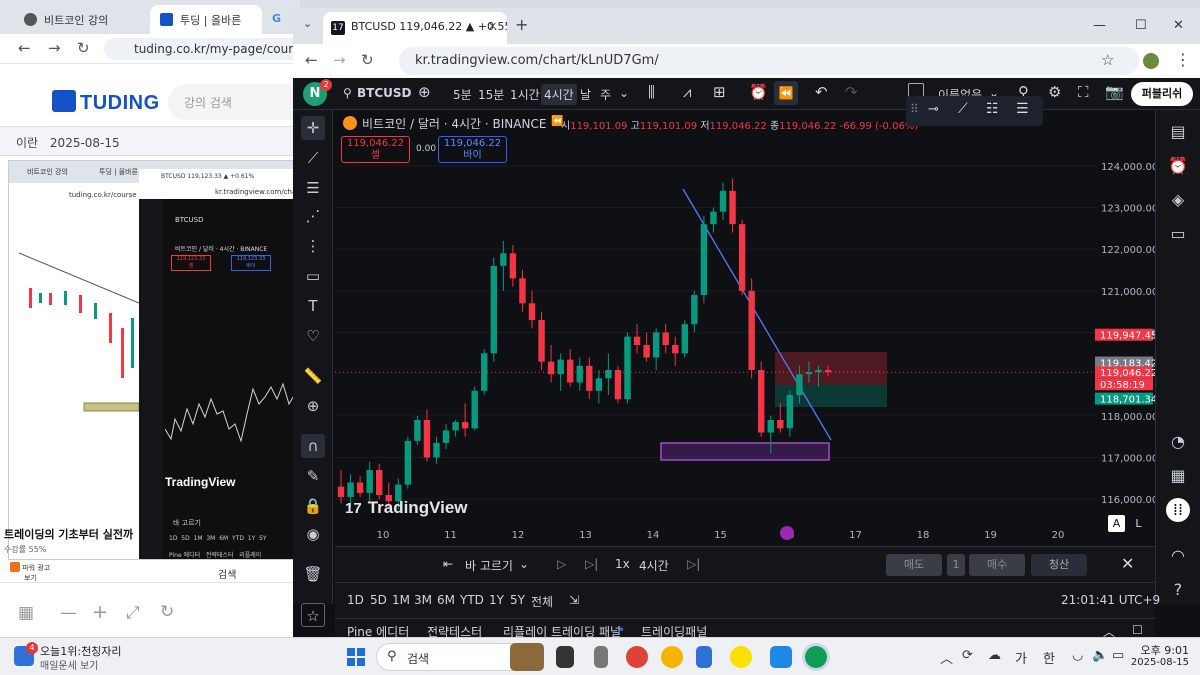  What do you see at coordinates (758, 92) in the screenshot?
I see `alert-clock-icon: ⏰` at bounding box center [758, 92].